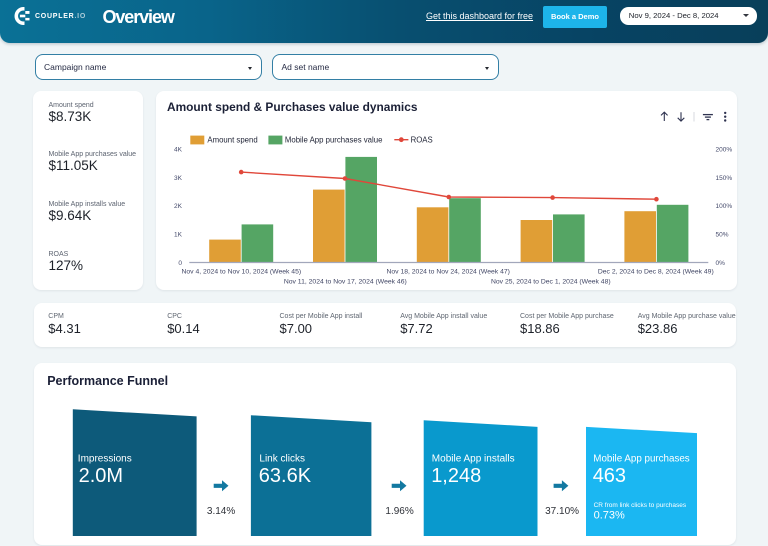  Describe the element at coordinates (105, 459) in the screenshot. I see `svg-text: Impressions` at that location.